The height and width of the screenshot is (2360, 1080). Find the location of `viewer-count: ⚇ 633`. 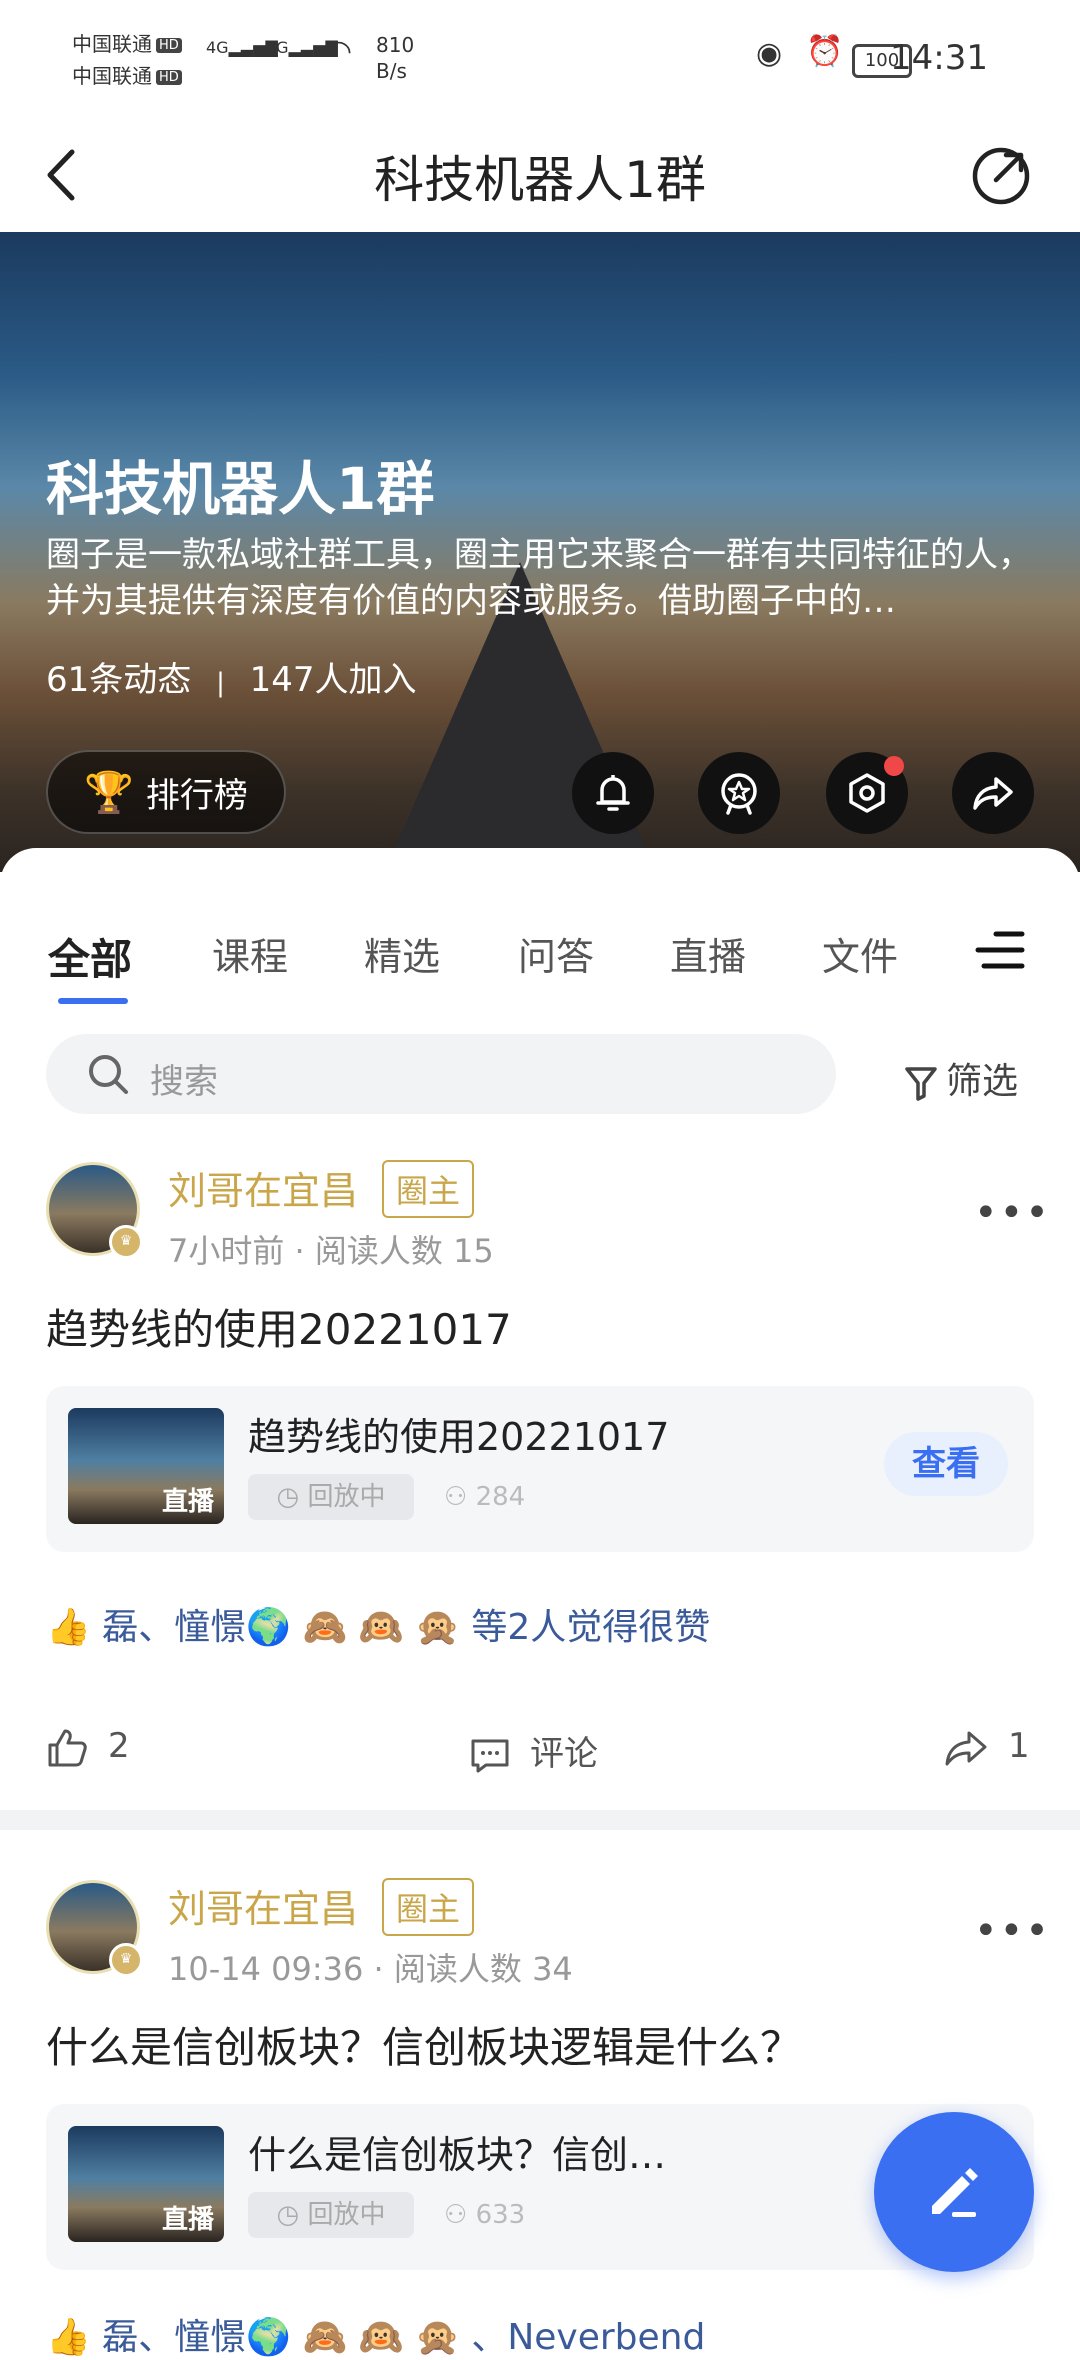

viewer-count: ⚇ 633 is located at coordinates (485, 2215).